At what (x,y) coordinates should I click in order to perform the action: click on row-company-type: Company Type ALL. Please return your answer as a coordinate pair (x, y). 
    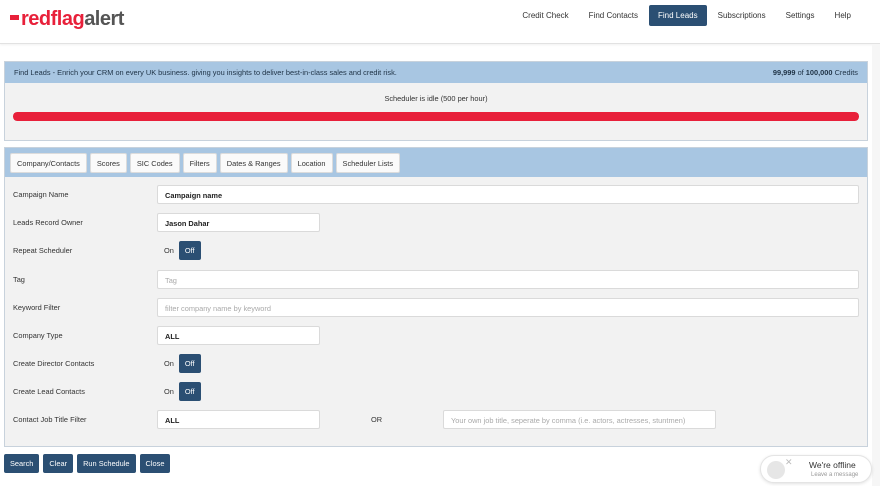
    Looking at the image, I should click on (436, 336).